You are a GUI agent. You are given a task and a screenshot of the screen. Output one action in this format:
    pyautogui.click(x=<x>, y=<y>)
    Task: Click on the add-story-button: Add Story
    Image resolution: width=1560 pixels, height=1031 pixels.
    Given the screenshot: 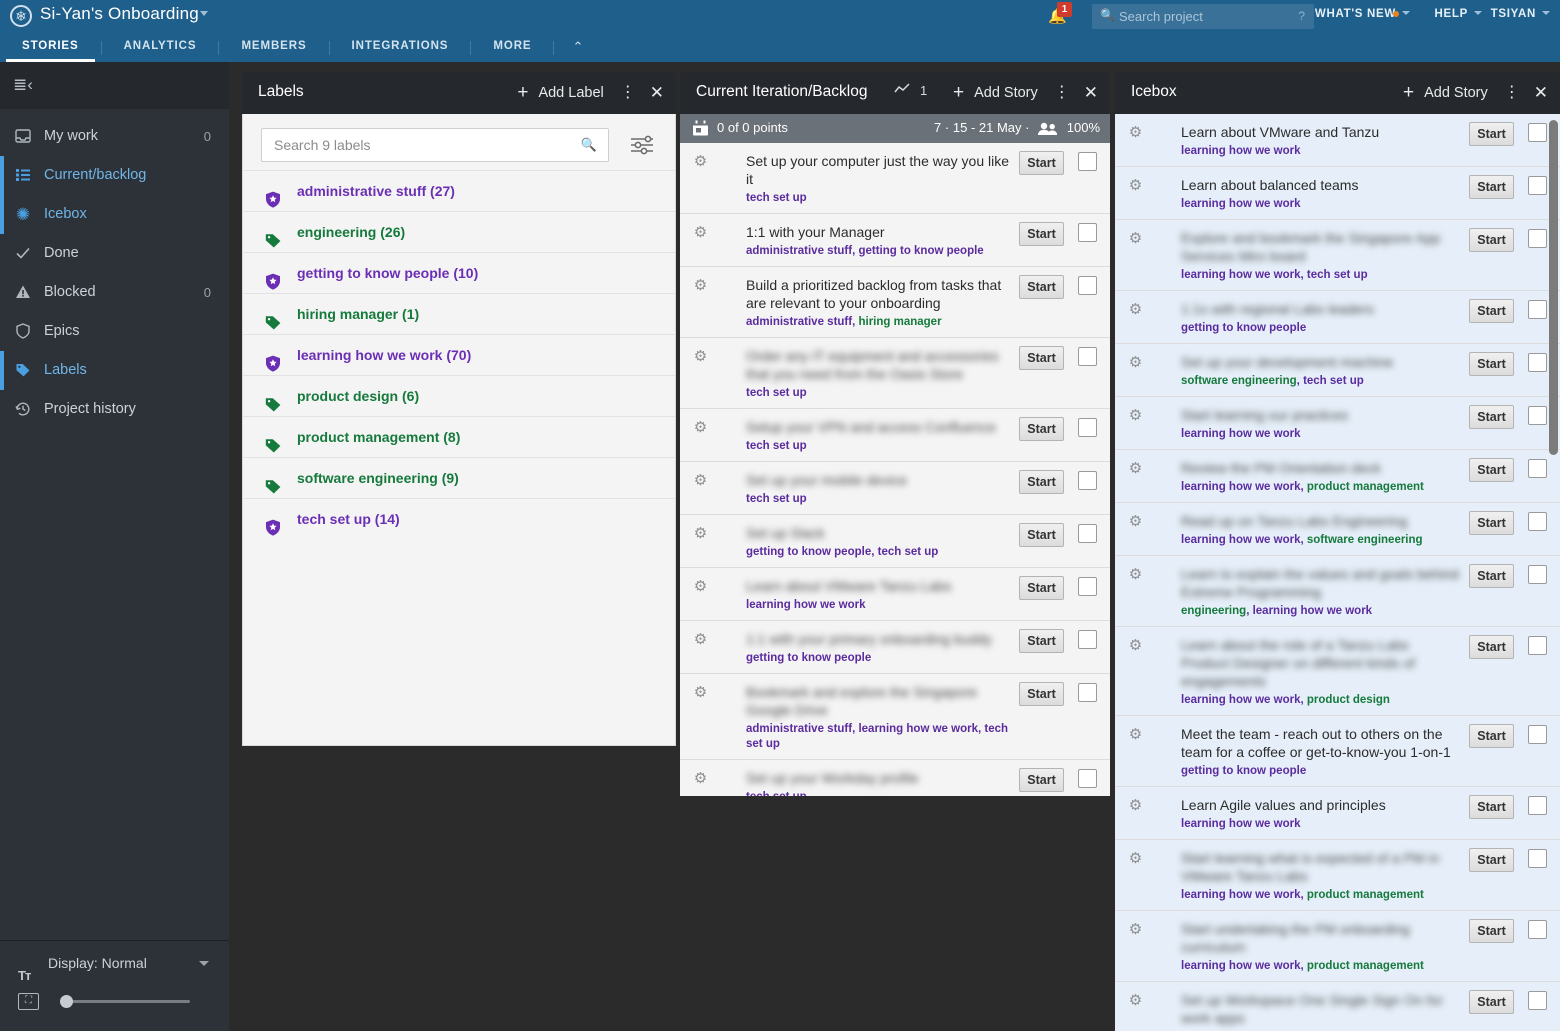 What is the action you would take?
    pyautogui.click(x=1456, y=93)
    